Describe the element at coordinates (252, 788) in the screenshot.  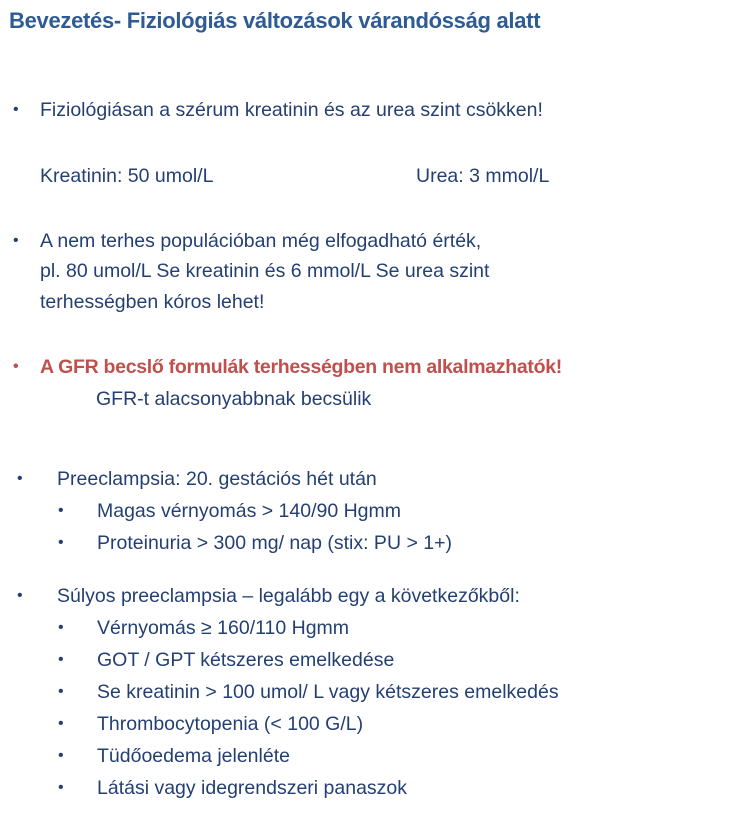
I see `sub-item: Látási vagy idegrendszeri panaszok` at that location.